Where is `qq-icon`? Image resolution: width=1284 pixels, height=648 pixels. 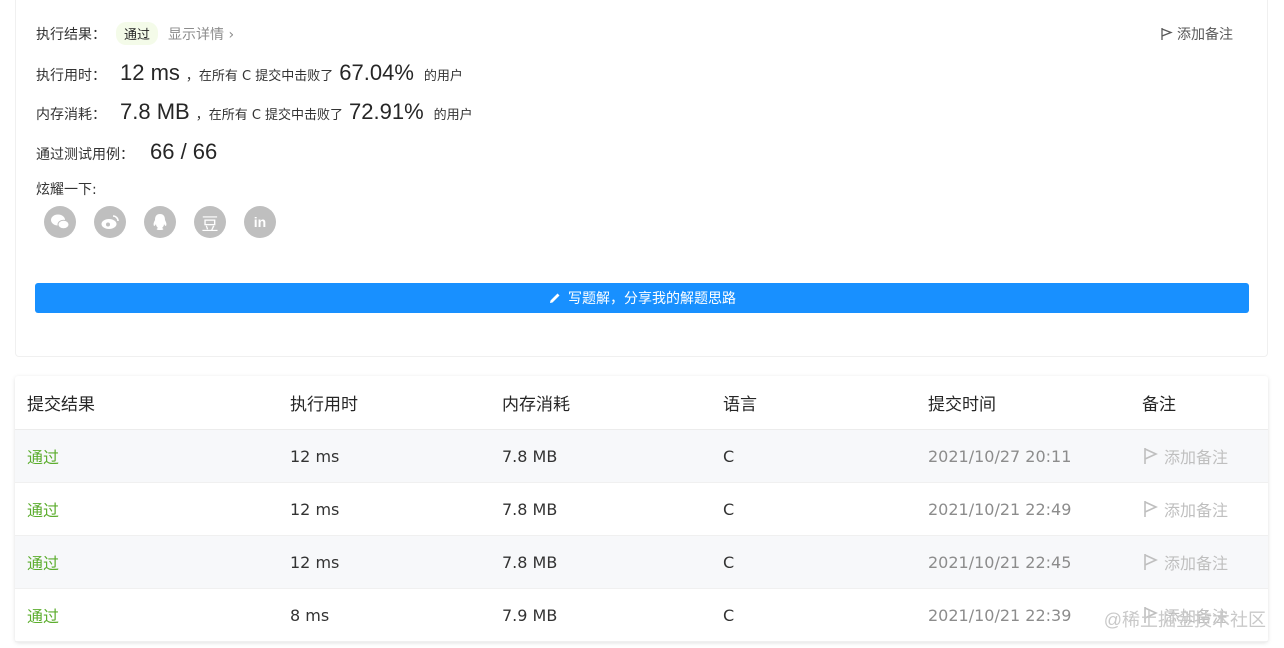 qq-icon is located at coordinates (160, 222).